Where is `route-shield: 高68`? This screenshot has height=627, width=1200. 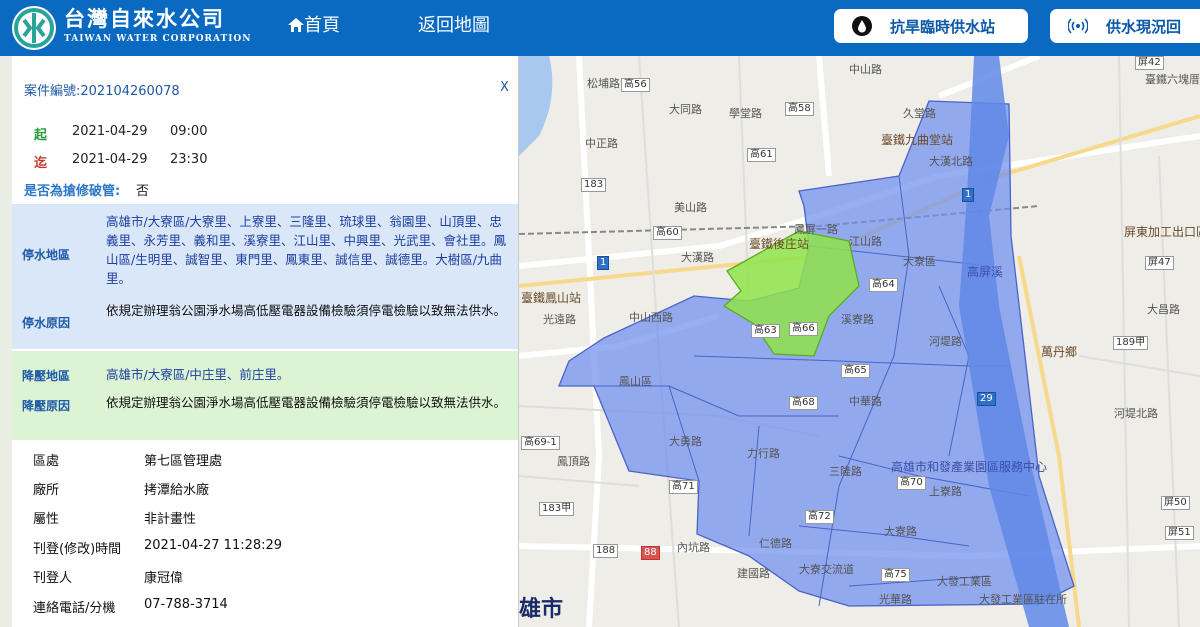 route-shield: 高68 is located at coordinates (803, 403).